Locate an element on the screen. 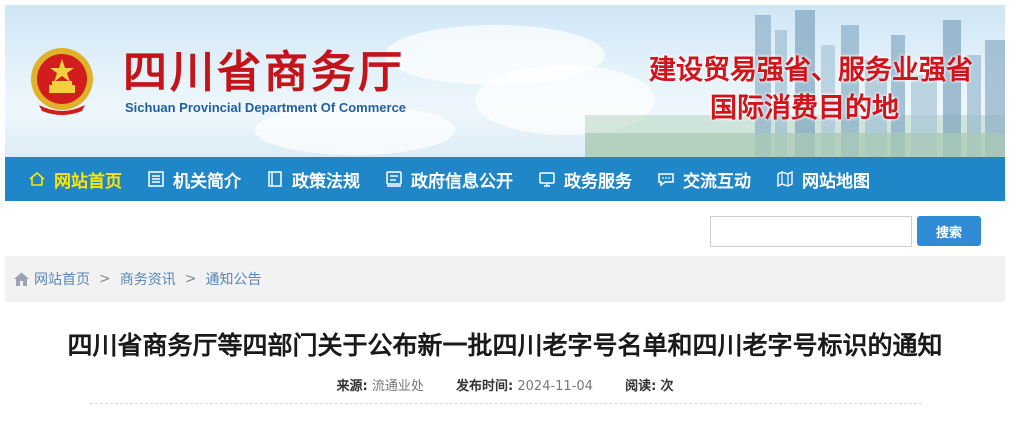 The width and height of the screenshot is (1010, 442). date-value: 2024-11-04 is located at coordinates (555, 386).